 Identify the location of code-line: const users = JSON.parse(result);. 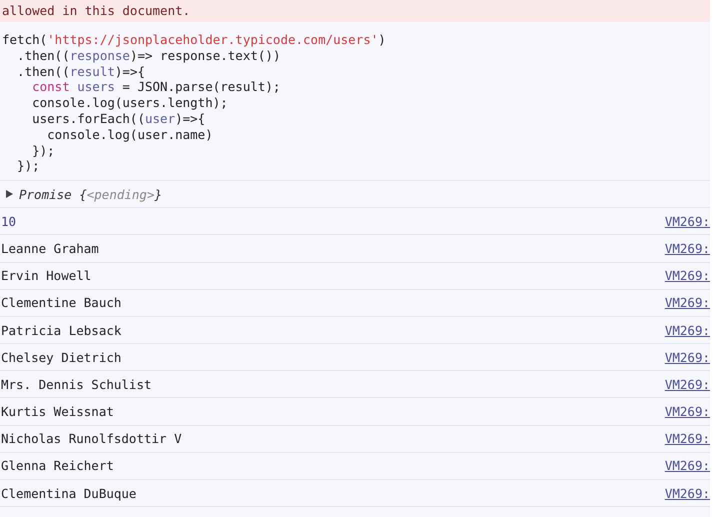
(156, 87).